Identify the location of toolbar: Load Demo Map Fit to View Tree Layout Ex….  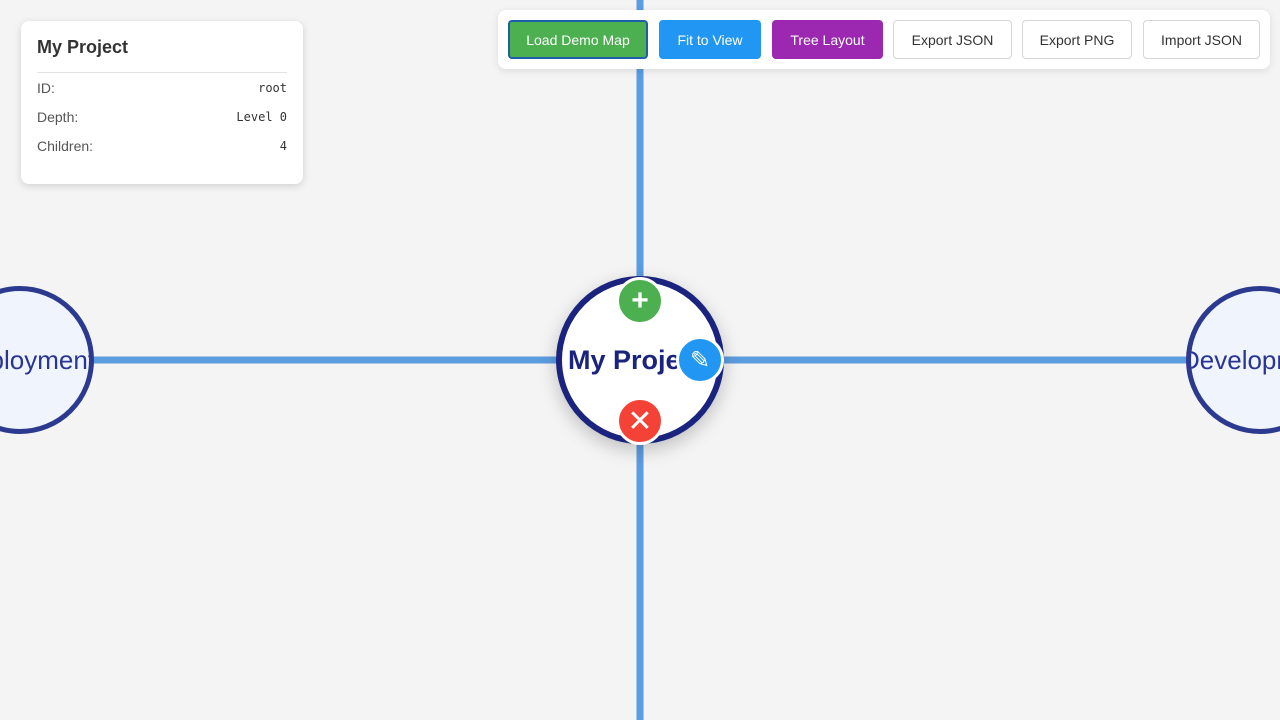
(884, 39).